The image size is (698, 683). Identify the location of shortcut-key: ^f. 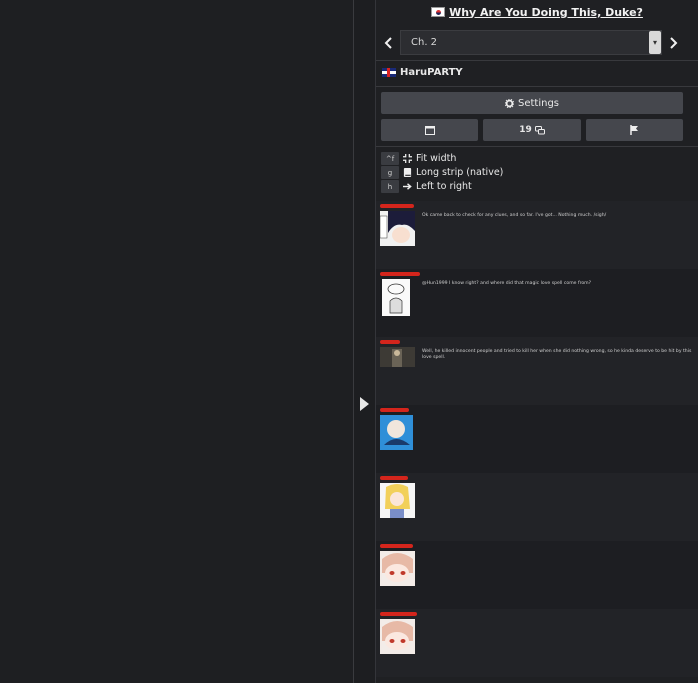
(390, 158).